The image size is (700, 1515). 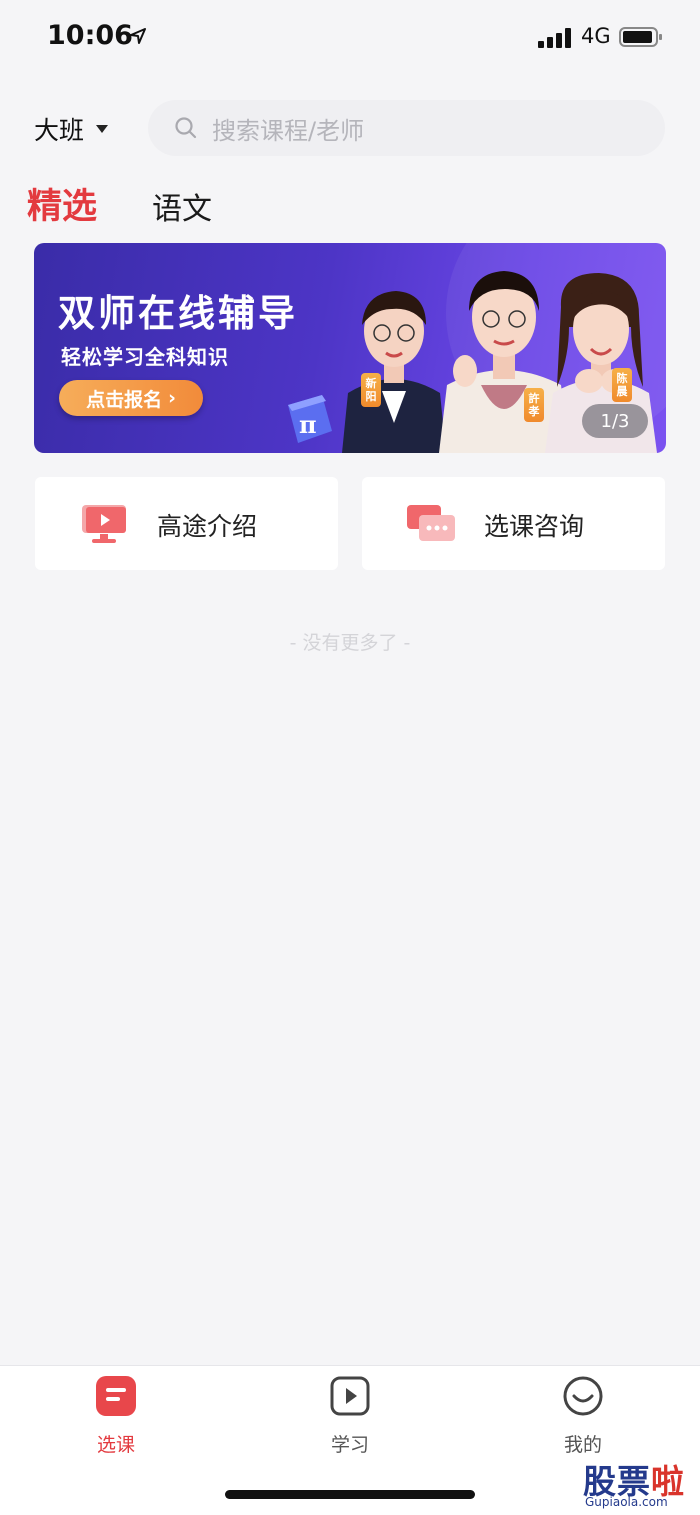 What do you see at coordinates (534, 526) in the screenshot?
I see `consult-card-label: 选课咨询` at bounding box center [534, 526].